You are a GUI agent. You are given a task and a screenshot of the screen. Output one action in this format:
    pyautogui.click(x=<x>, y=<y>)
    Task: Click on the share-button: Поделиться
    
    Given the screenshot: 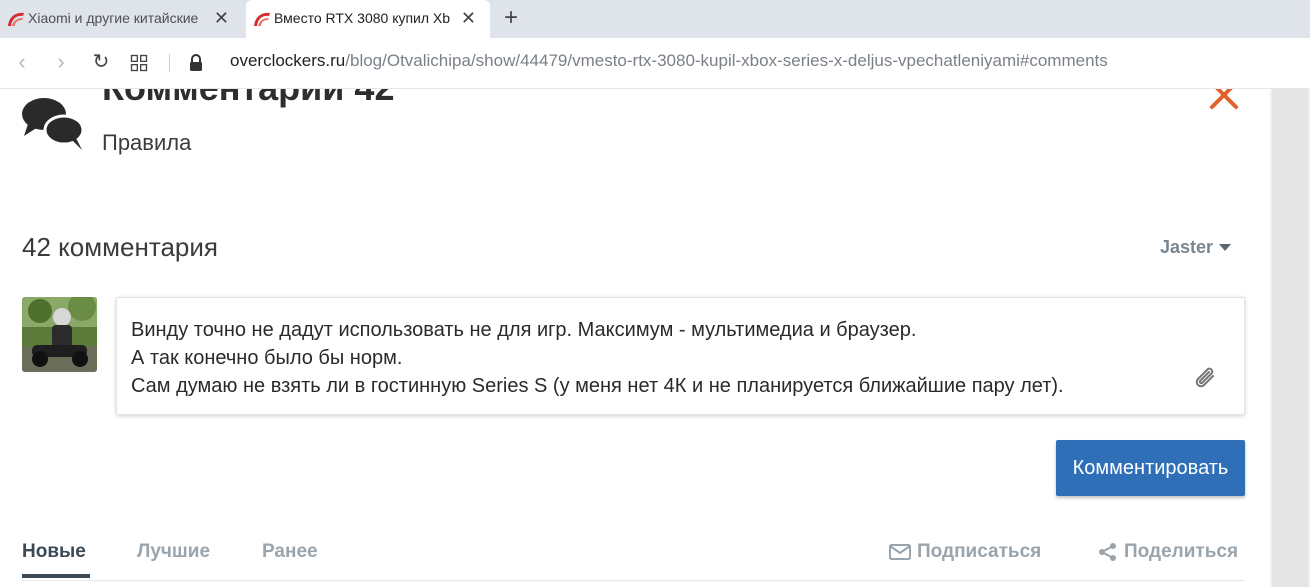 What is the action you would take?
    pyautogui.click(x=1168, y=552)
    